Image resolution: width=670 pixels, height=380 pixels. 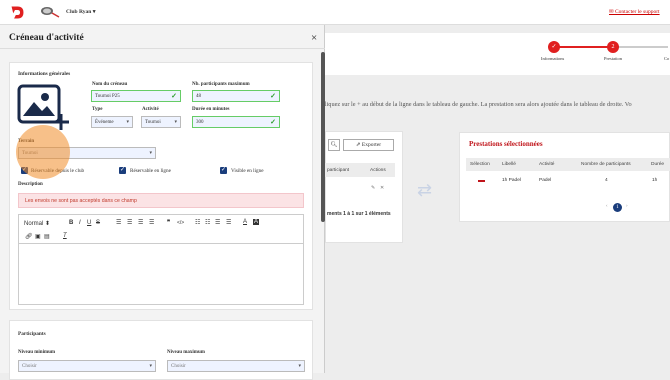 I want to click on text-color-icon: A, so click(x=245, y=222).